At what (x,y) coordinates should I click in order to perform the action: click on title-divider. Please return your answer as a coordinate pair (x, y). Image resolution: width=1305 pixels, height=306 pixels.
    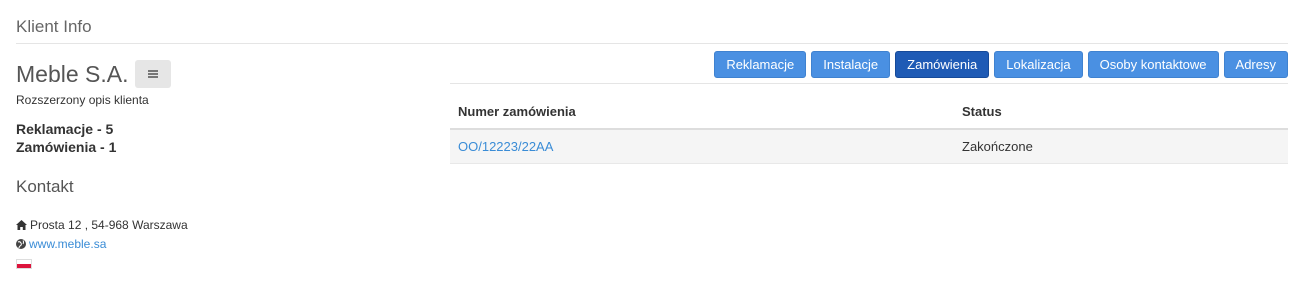
    Looking at the image, I should click on (652, 43).